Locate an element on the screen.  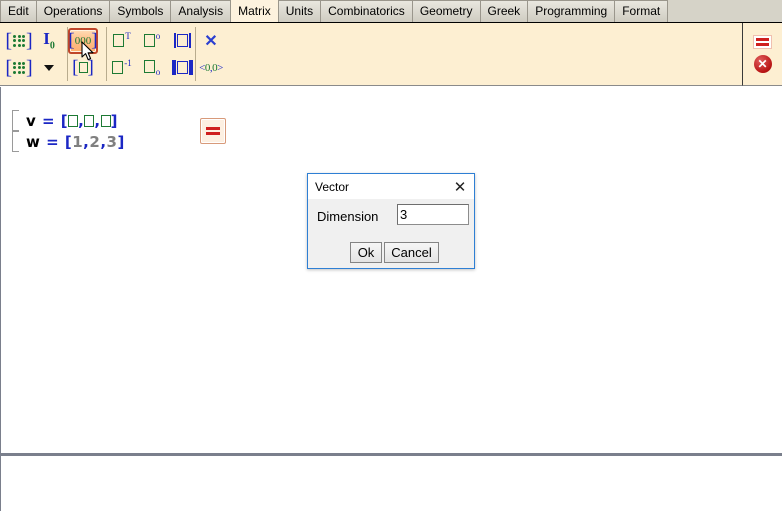
chevron-down-icon is located at coordinates (49, 67).